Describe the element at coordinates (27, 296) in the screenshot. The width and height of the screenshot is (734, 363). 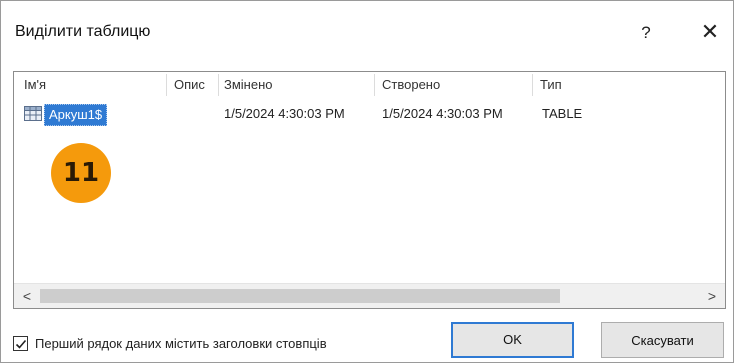
I see `scroll-left-button: <` at that location.